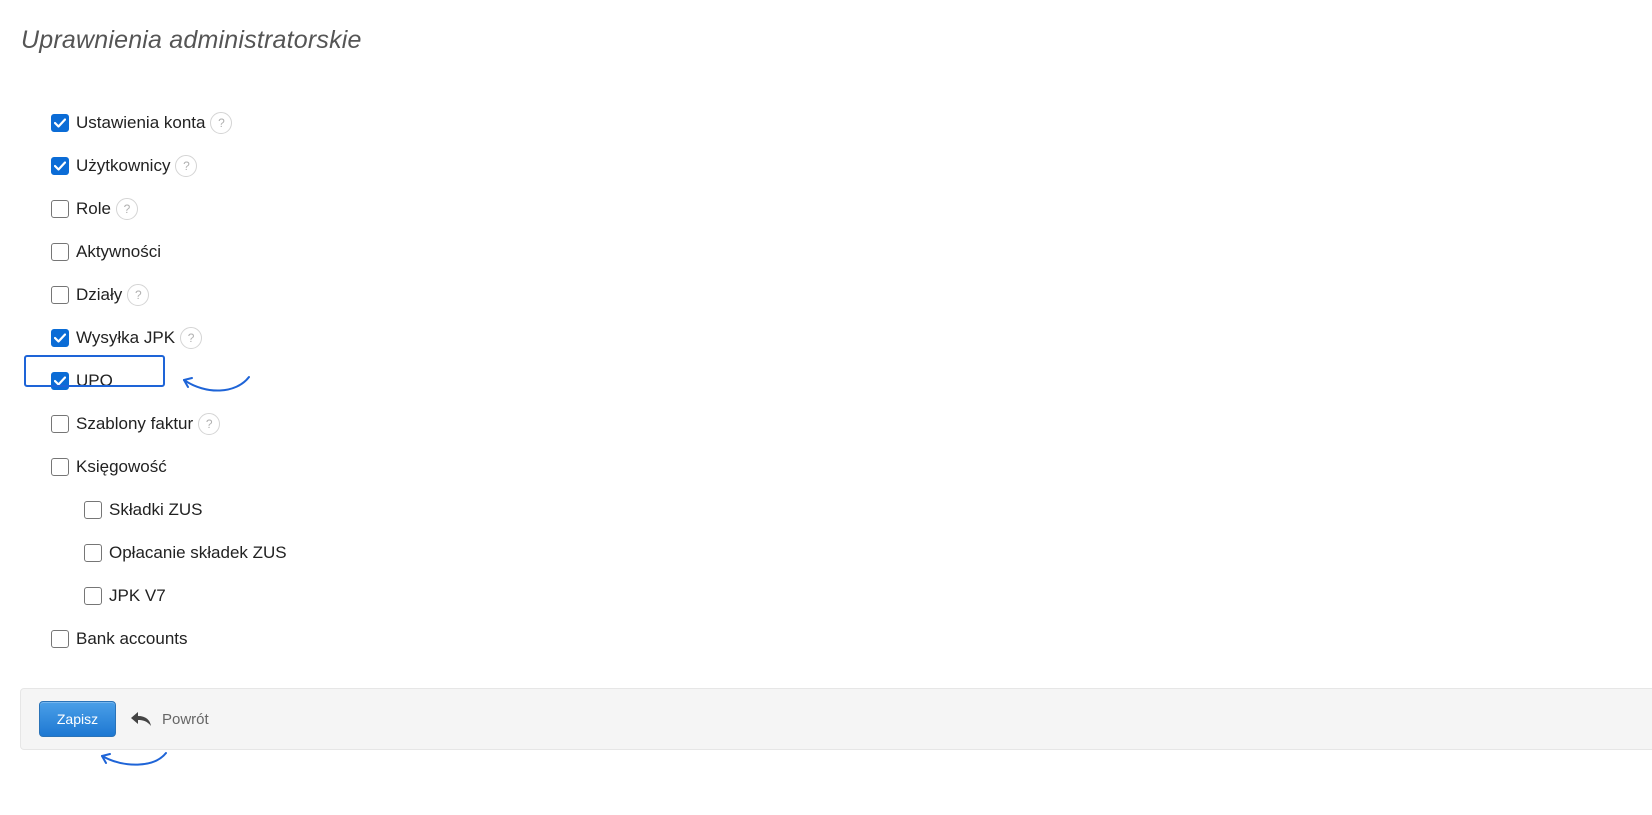 This screenshot has height=815, width=1652. What do you see at coordinates (99, 295) in the screenshot?
I see `permission-label: Działy` at bounding box center [99, 295].